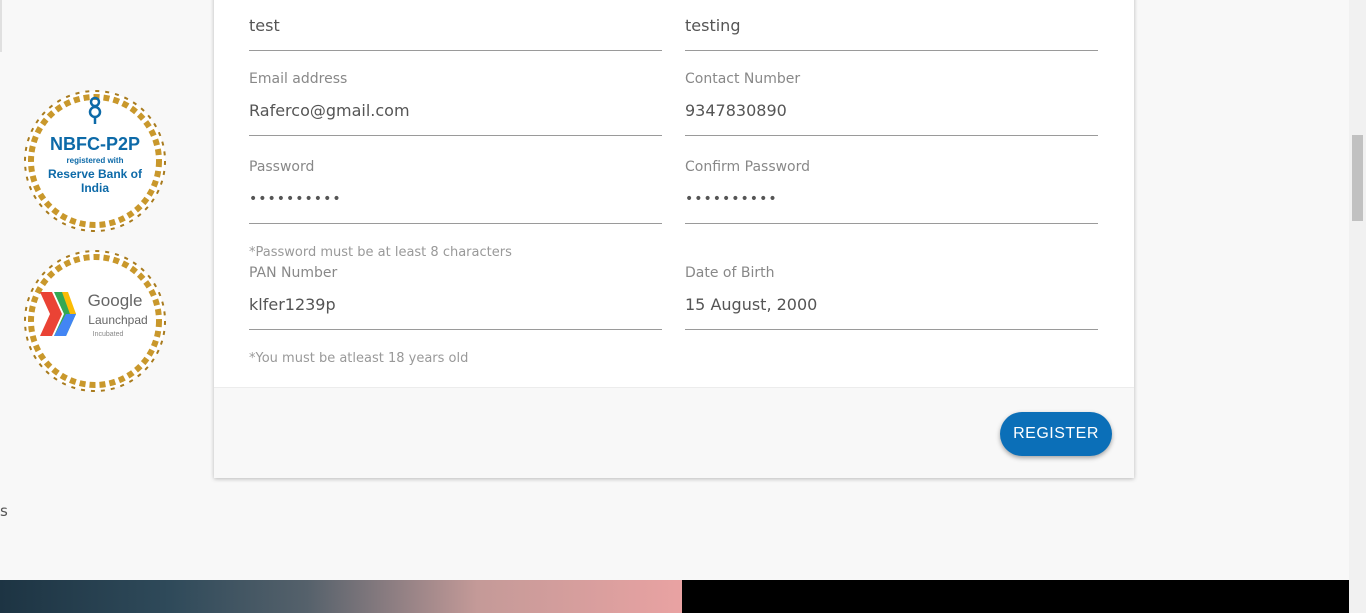 Image resolution: width=1366 pixels, height=613 pixels. Describe the element at coordinates (4, 511) in the screenshot. I see `cut-off-text: s` at that location.